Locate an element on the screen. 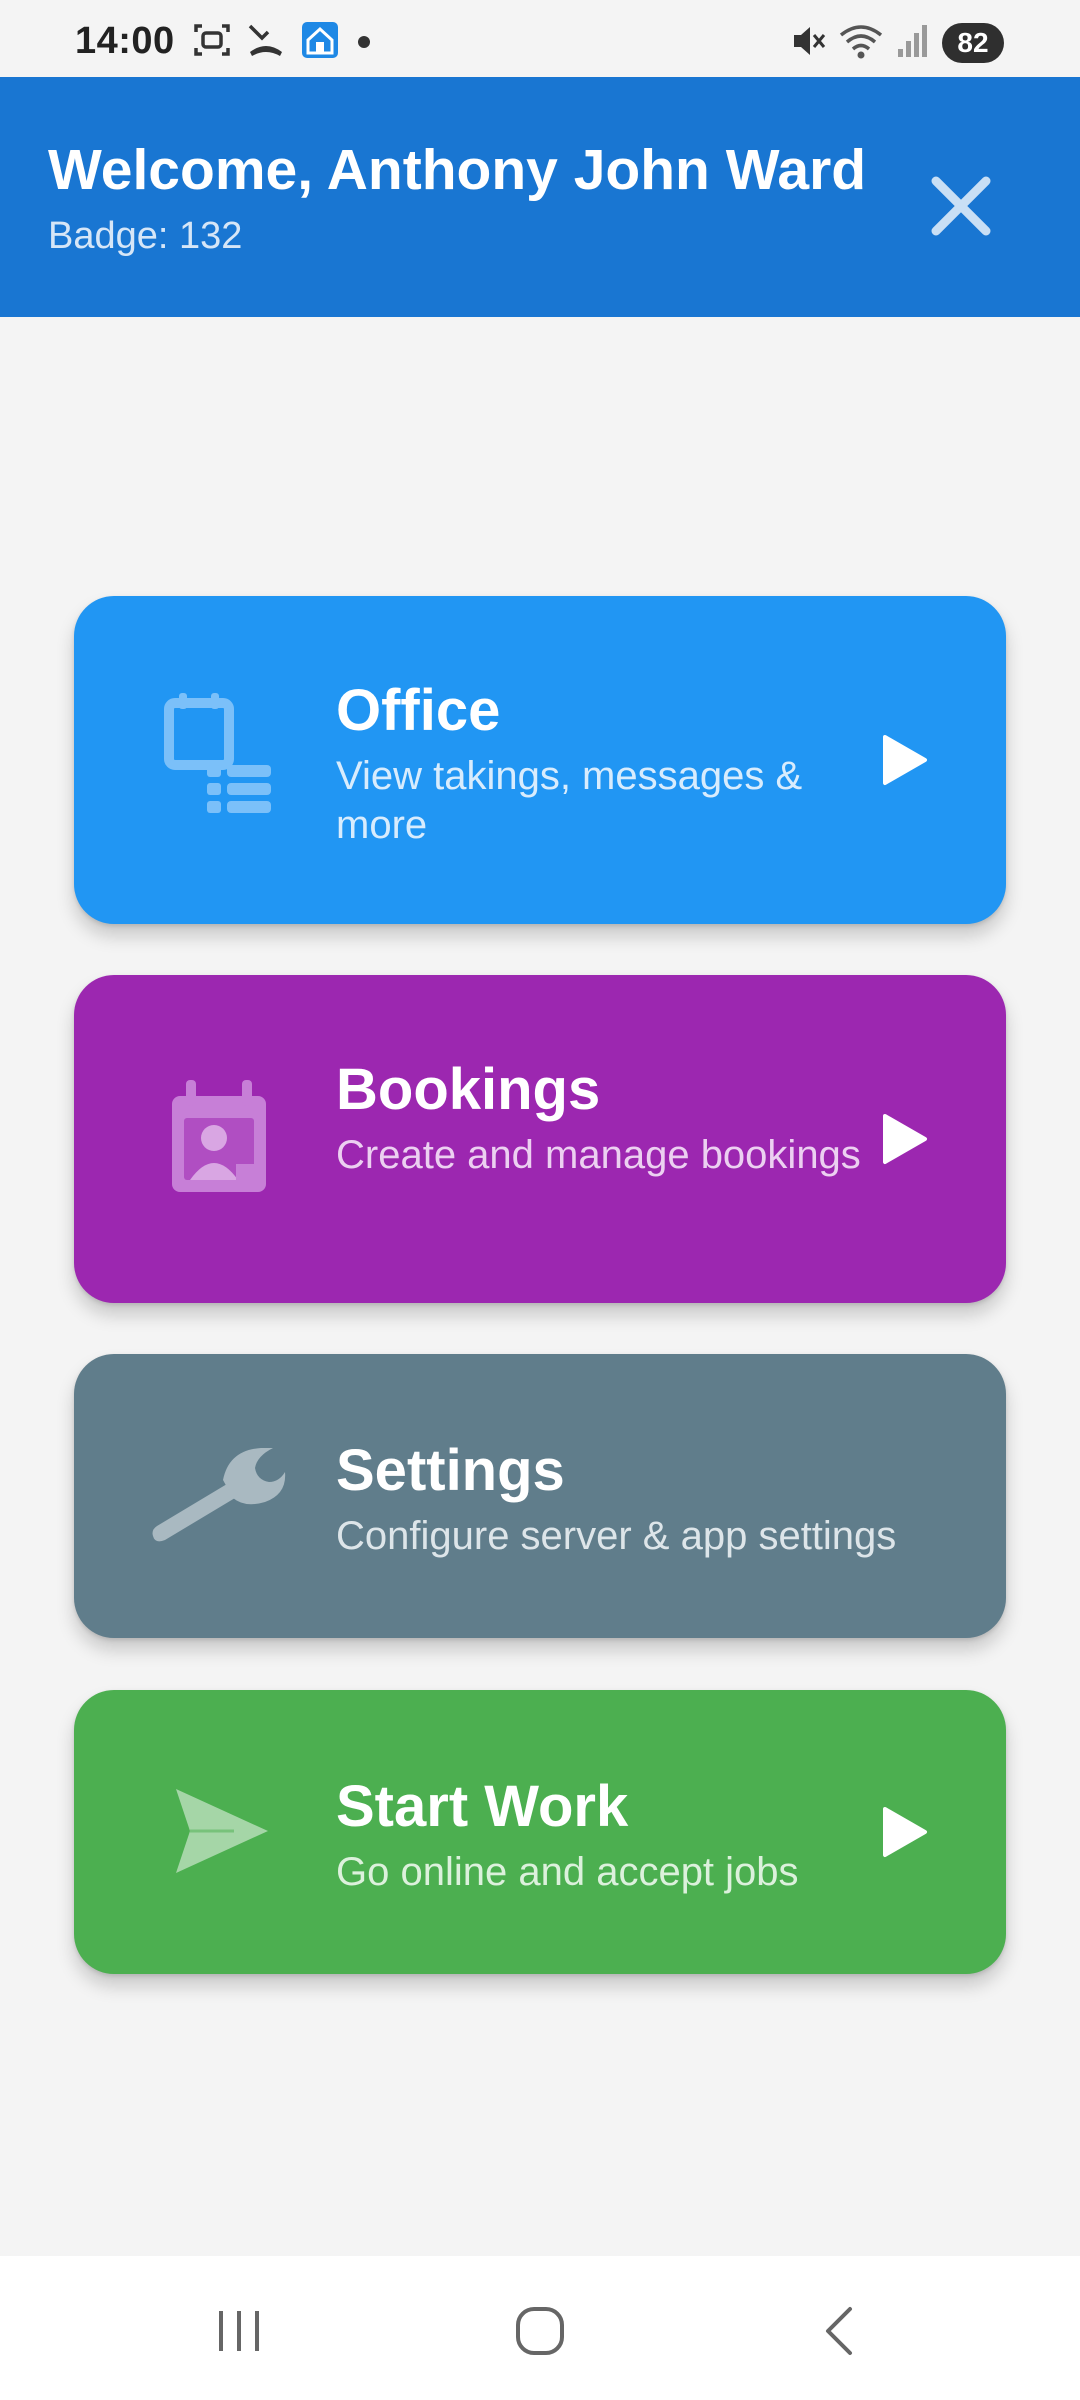 The height and width of the screenshot is (2400, 1080). home-app-icon is located at coordinates (320, 42).